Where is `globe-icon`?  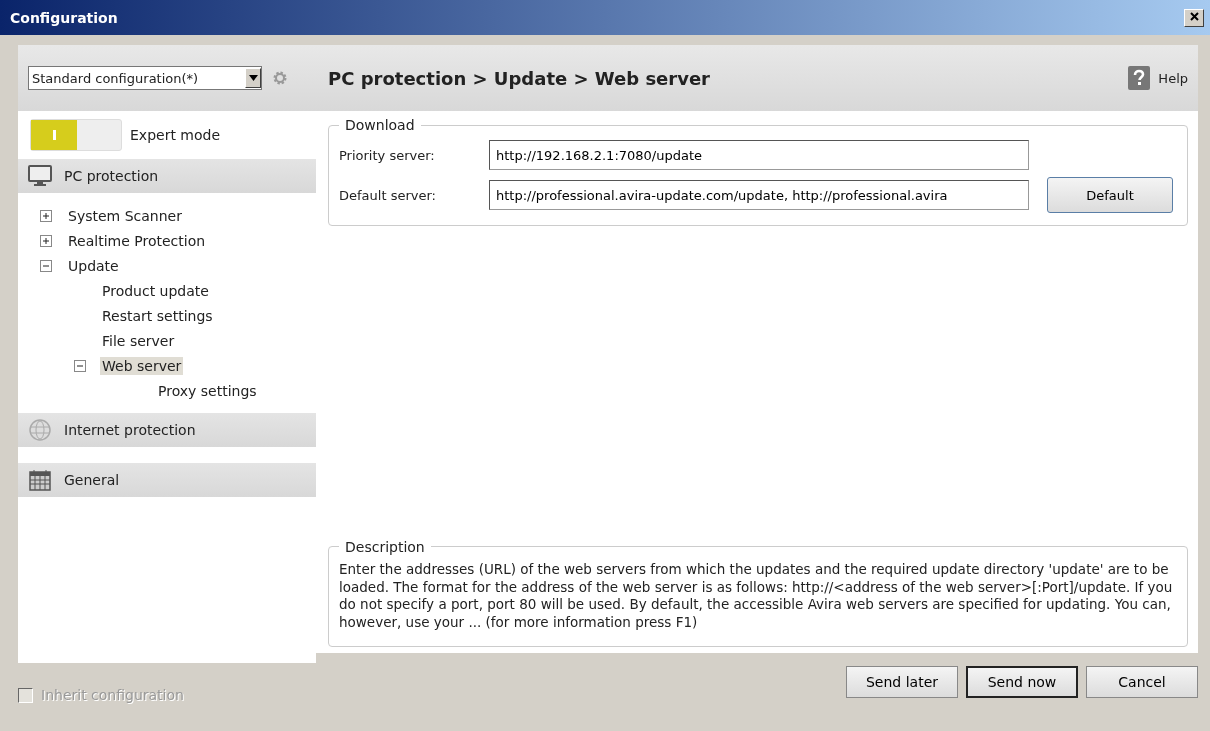 globe-icon is located at coordinates (40, 430).